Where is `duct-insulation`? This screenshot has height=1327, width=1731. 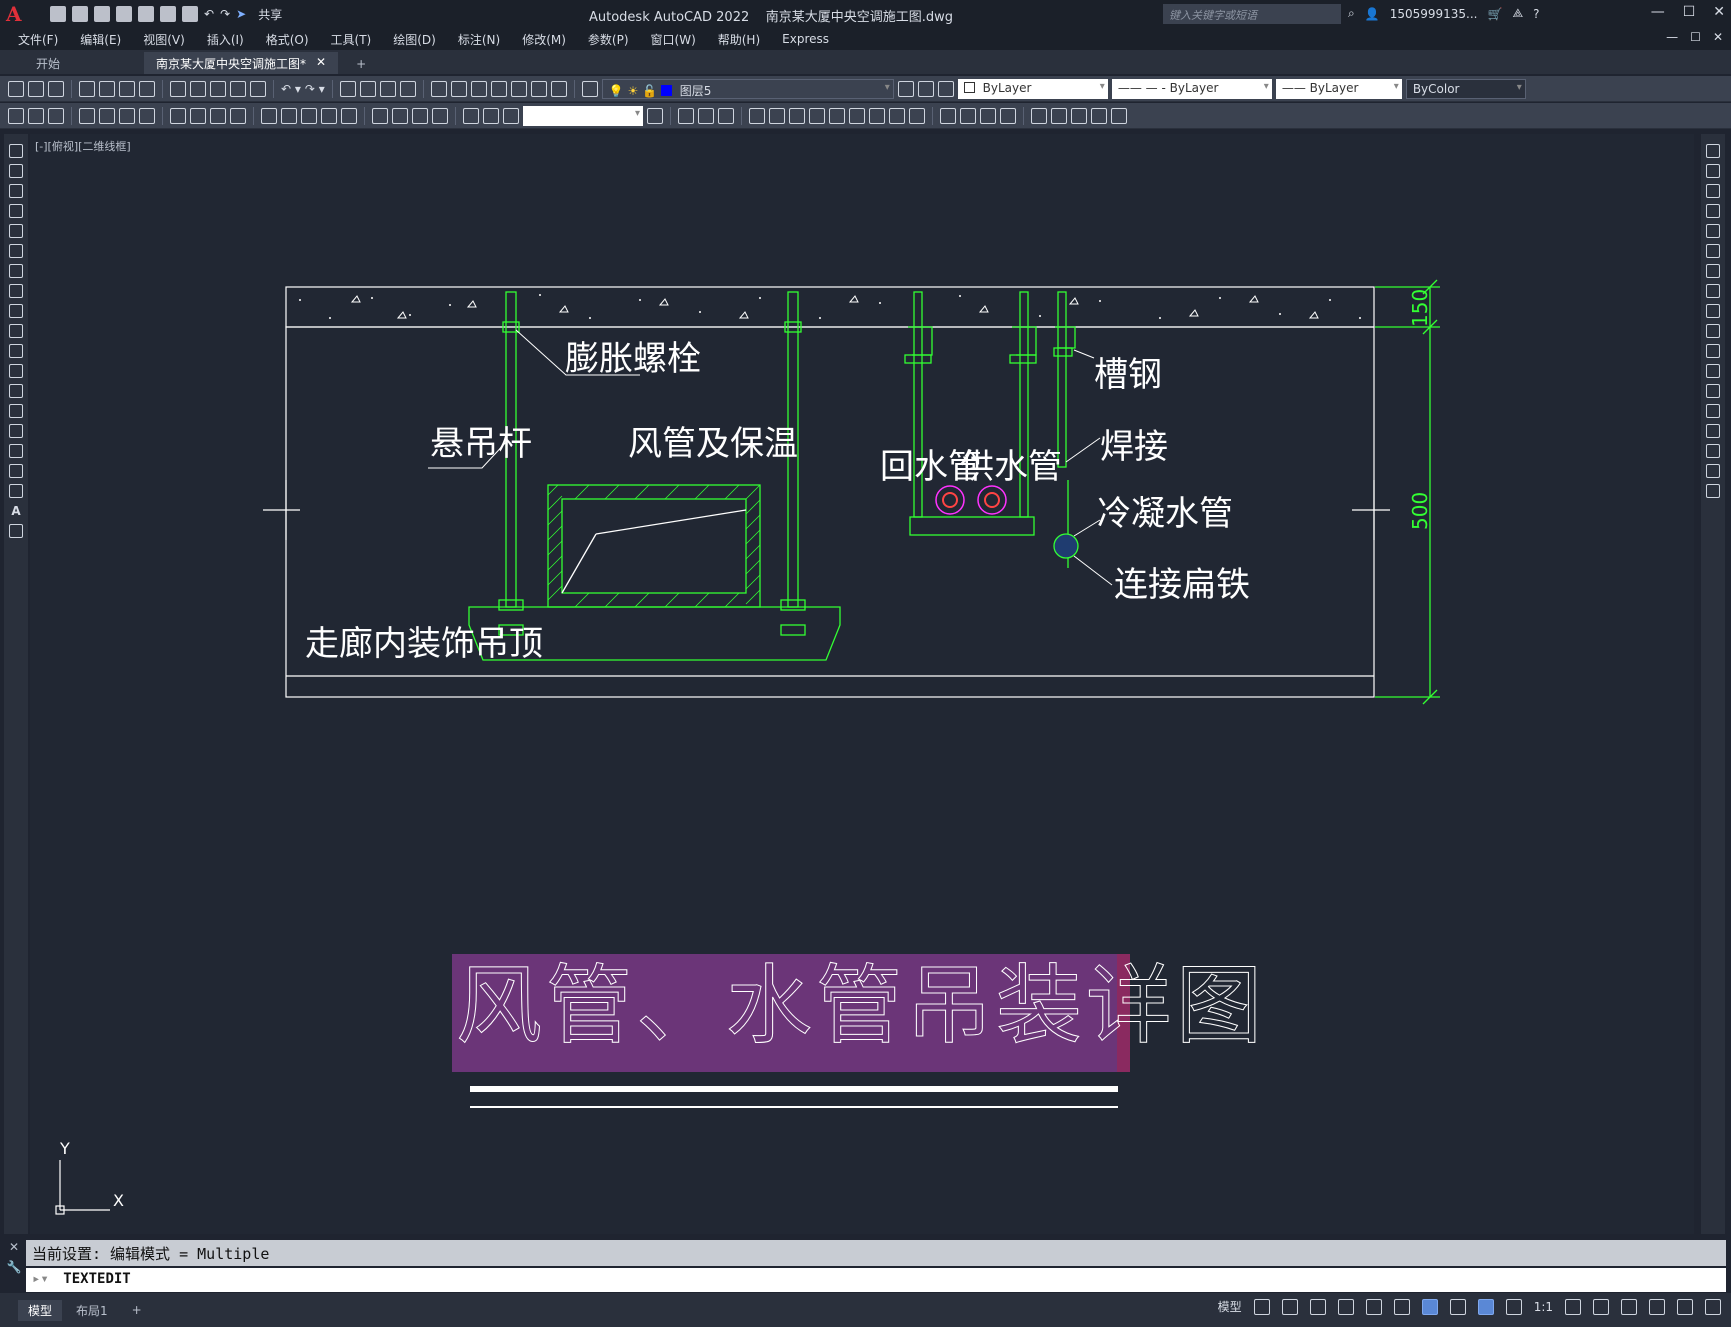 duct-insulation is located at coordinates (654, 546).